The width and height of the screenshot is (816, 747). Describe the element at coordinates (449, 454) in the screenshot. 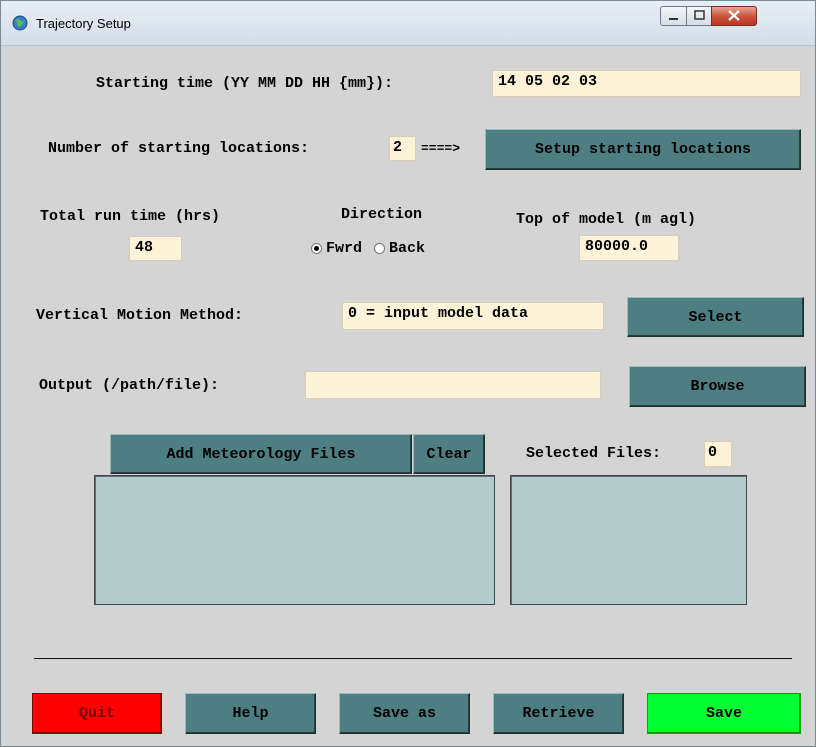

I see `clear-button: Clear` at that location.